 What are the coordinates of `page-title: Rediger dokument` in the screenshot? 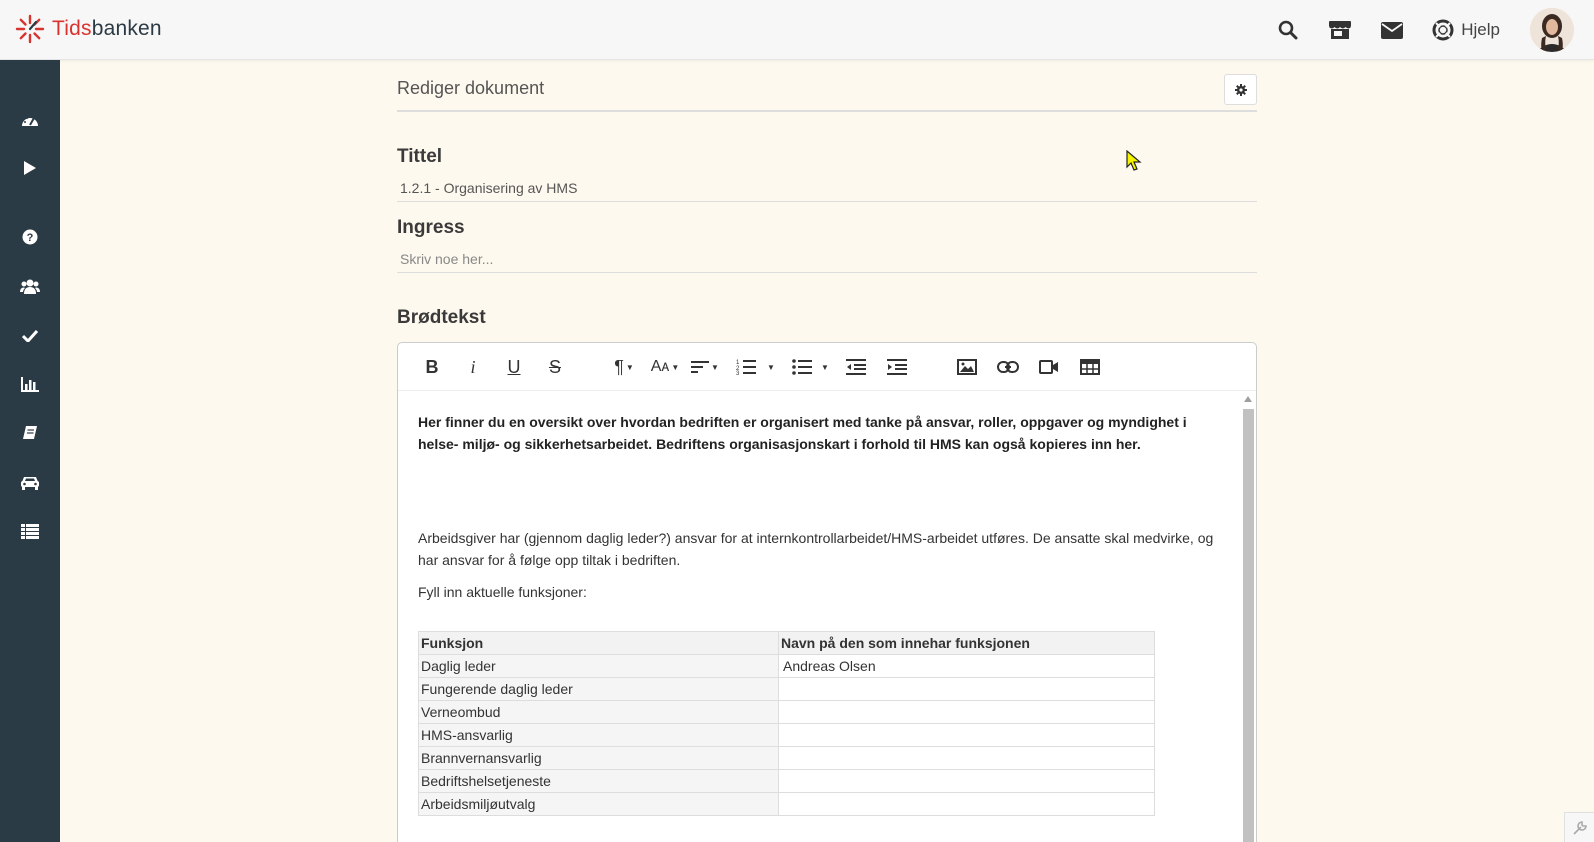 It's located at (471, 88).